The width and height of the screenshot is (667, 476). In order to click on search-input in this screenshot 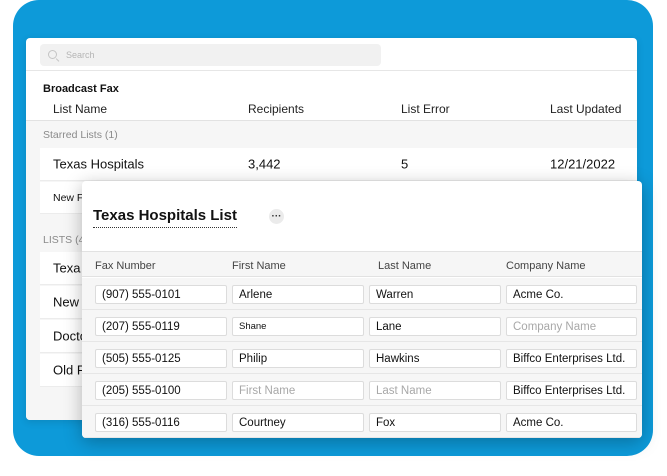, I will do `click(210, 55)`.